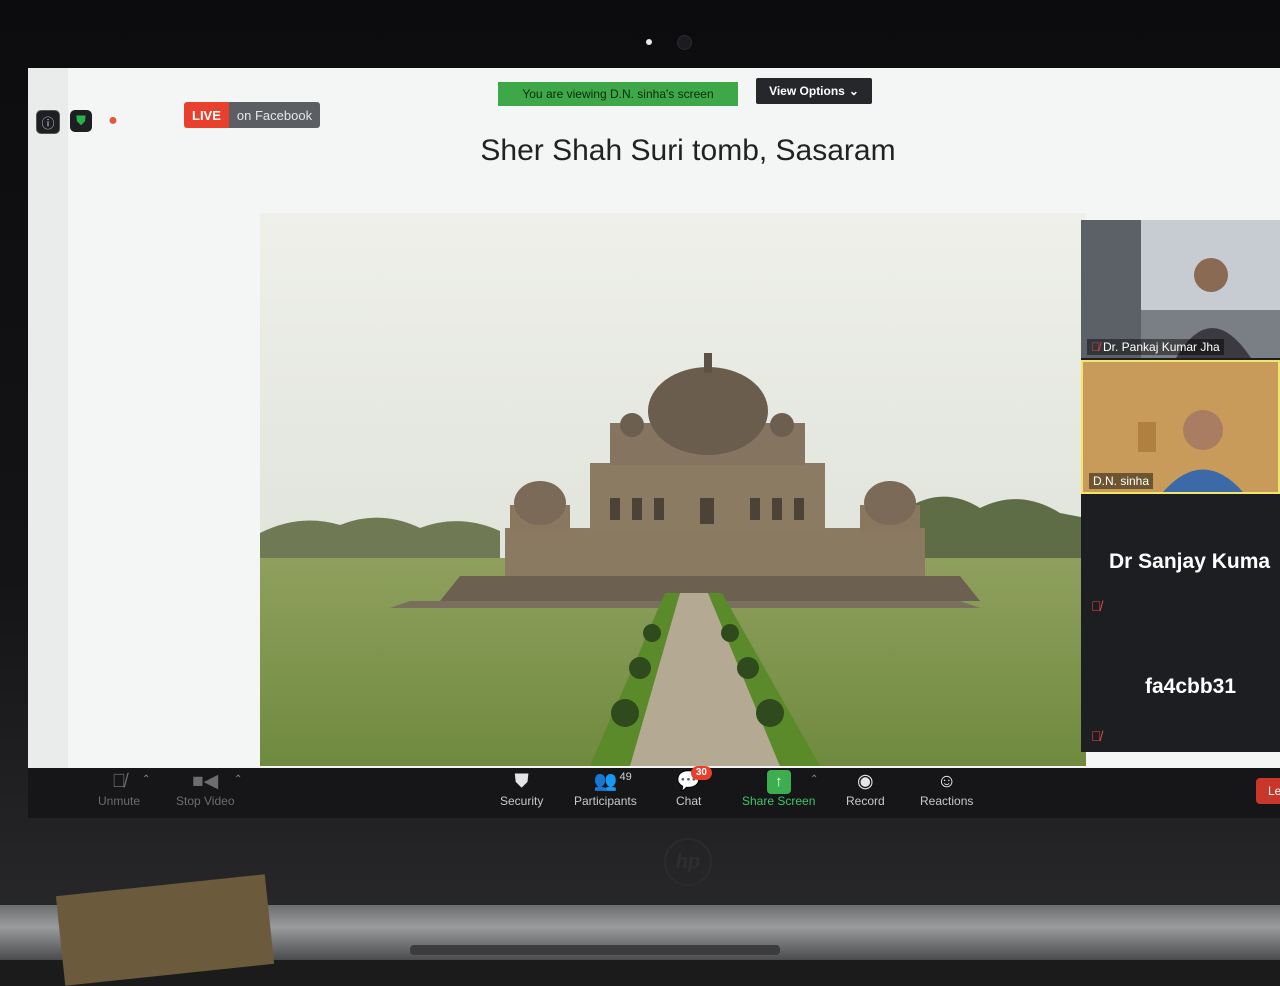 The width and height of the screenshot is (1280, 986). I want to click on smiley-plus-icon: ☺, so click(946, 781).